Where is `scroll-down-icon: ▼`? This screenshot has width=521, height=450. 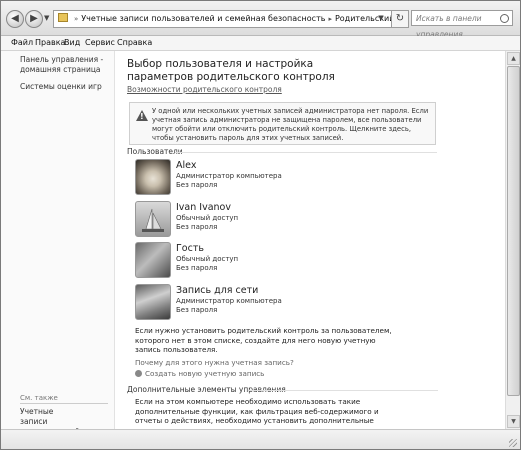
scroll-down-icon: ▼ is located at coordinates (513, 421).